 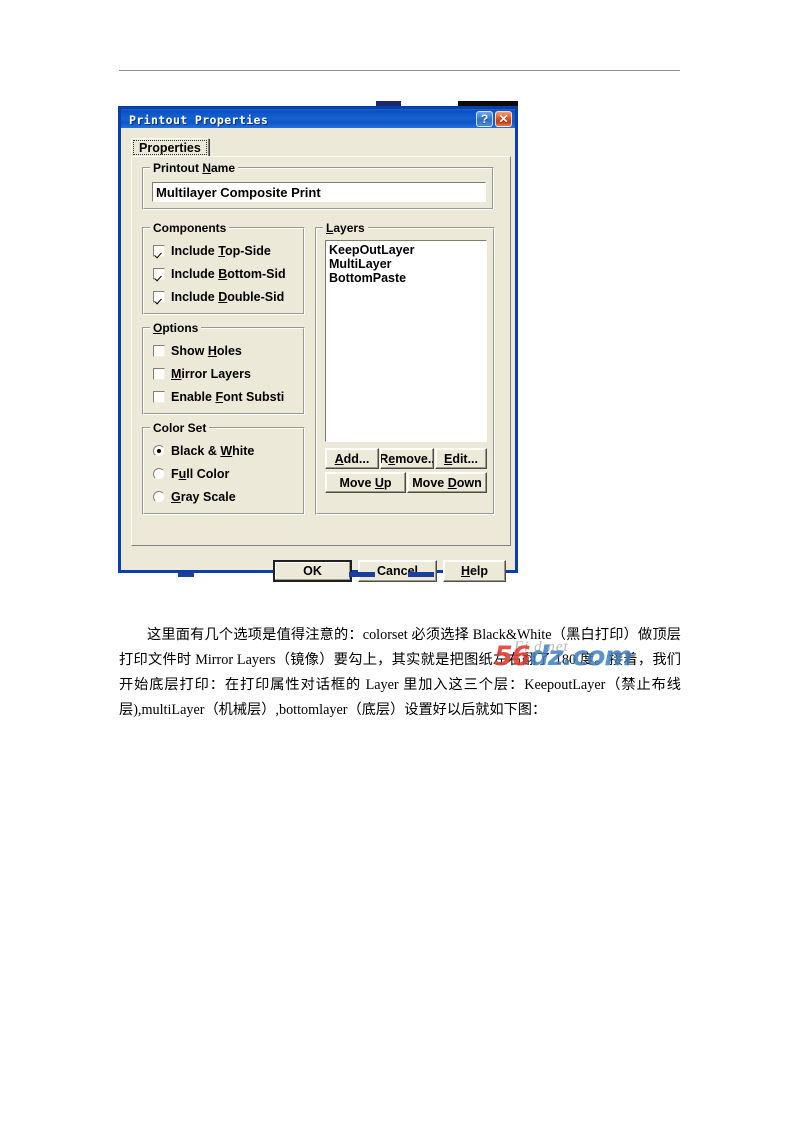 What do you see at coordinates (206, 351) in the screenshot?
I see `checkbox-label: Show Holes` at bounding box center [206, 351].